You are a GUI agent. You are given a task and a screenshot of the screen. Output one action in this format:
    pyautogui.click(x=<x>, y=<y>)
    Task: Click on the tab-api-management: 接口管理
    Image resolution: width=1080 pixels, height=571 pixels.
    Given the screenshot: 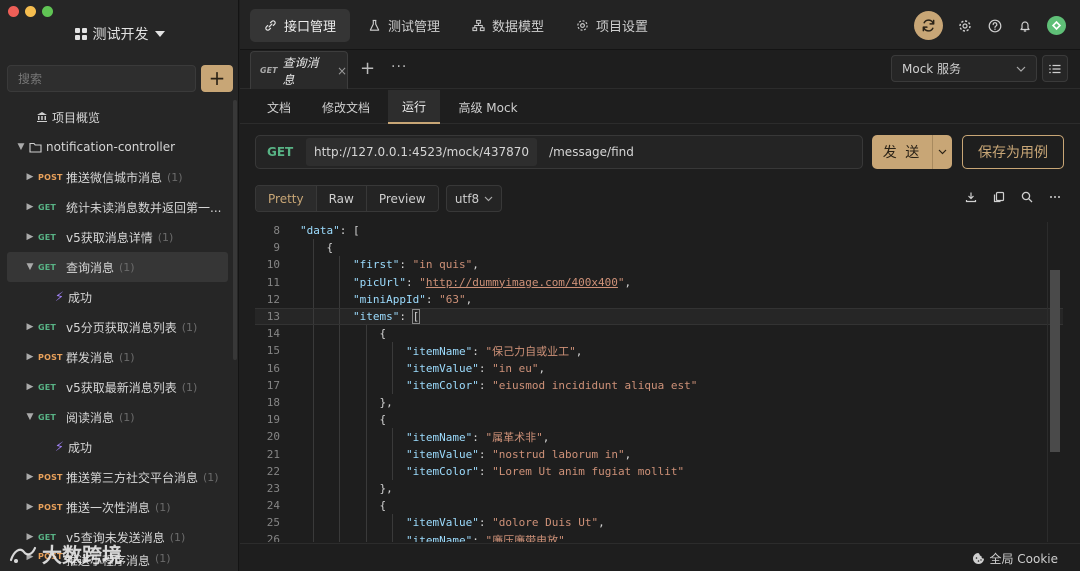 What is the action you would take?
    pyautogui.click(x=300, y=25)
    